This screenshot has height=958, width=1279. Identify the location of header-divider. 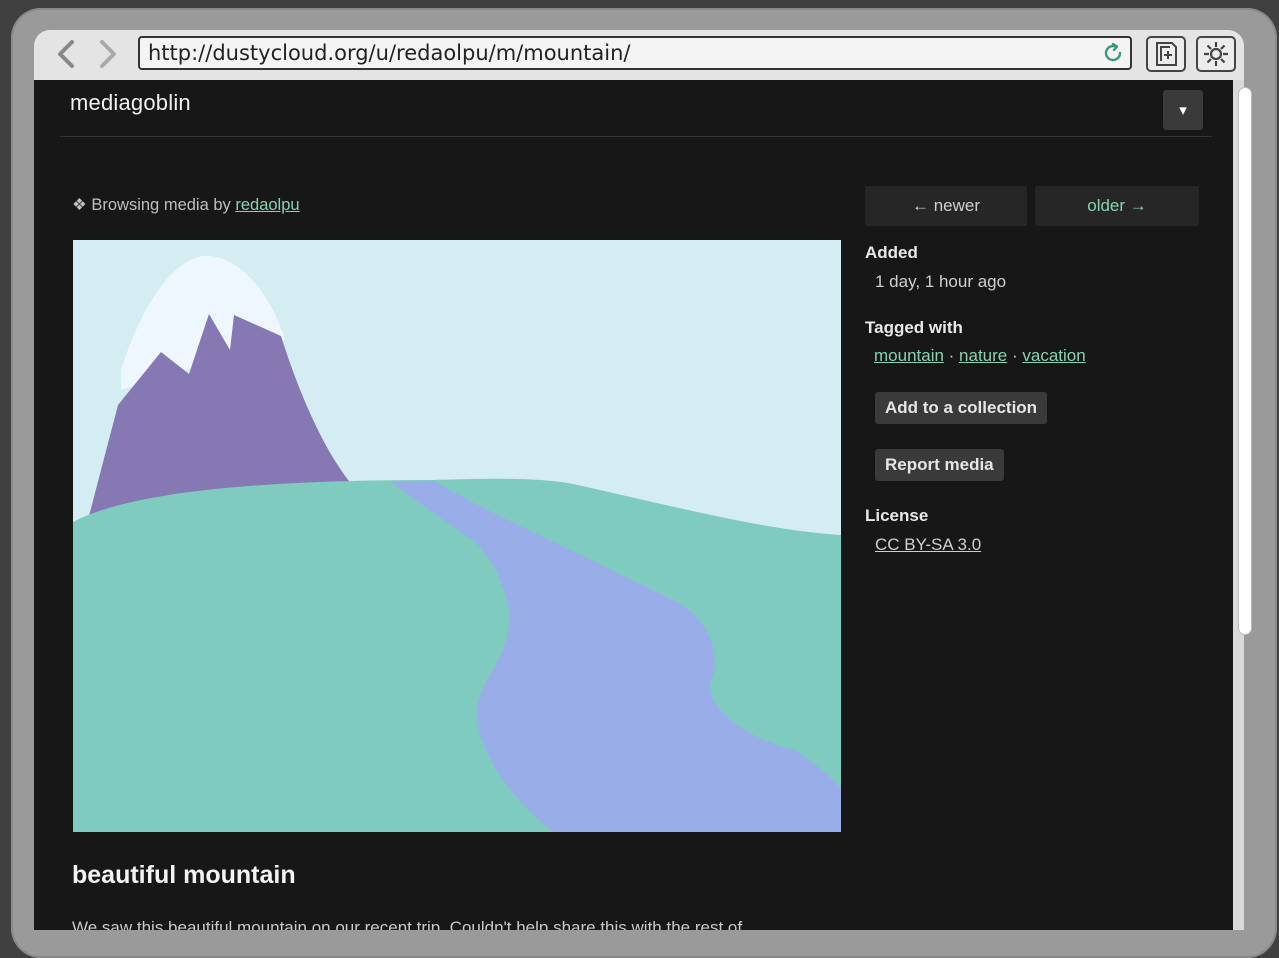
(636, 136).